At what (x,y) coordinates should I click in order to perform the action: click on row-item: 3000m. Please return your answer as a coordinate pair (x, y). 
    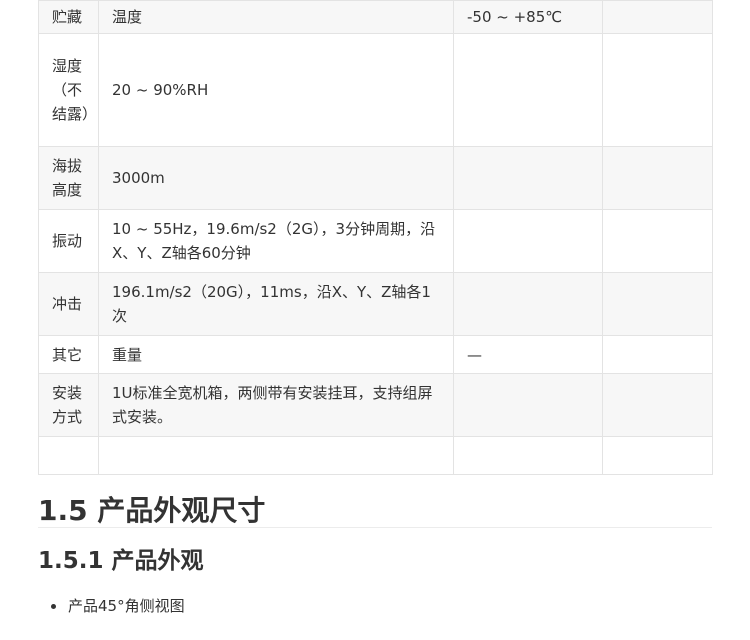
    Looking at the image, I should click on (276, 178).